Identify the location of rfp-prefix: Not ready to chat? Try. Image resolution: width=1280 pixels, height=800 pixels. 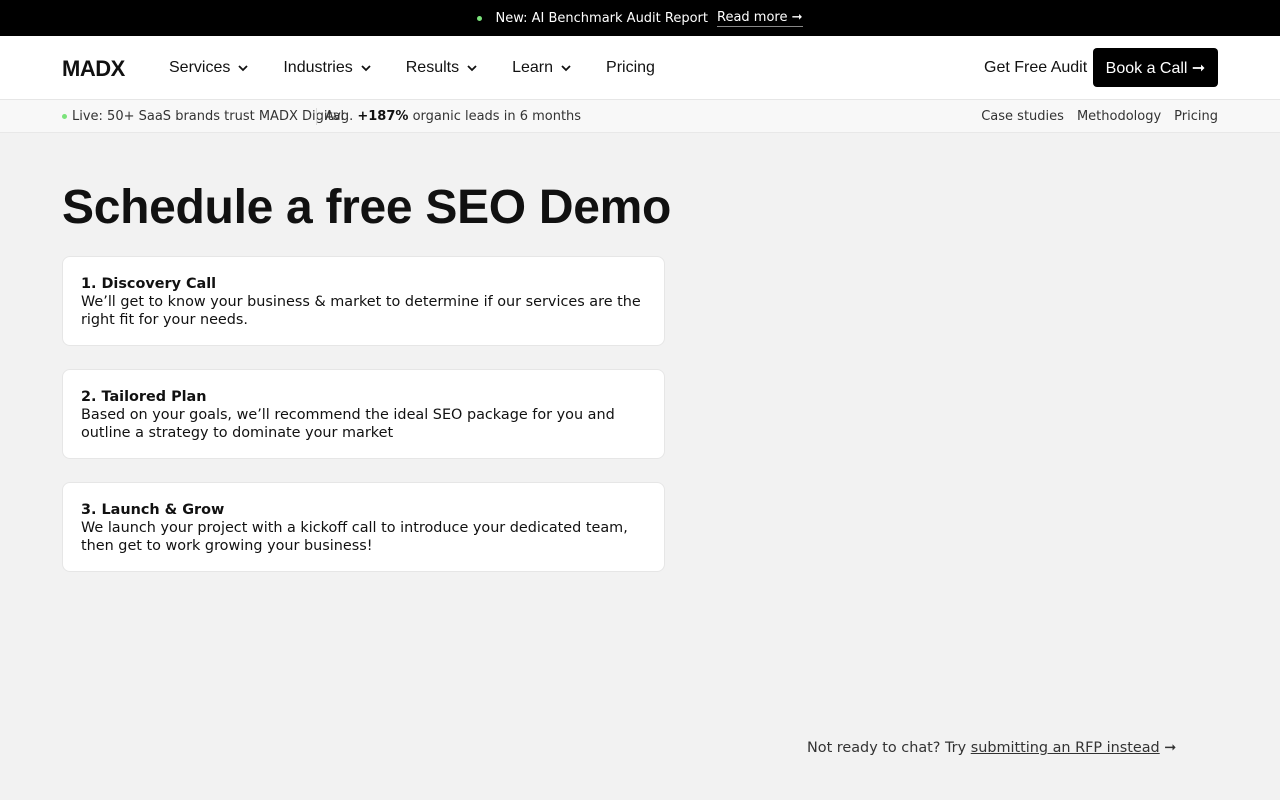
(887, 748).